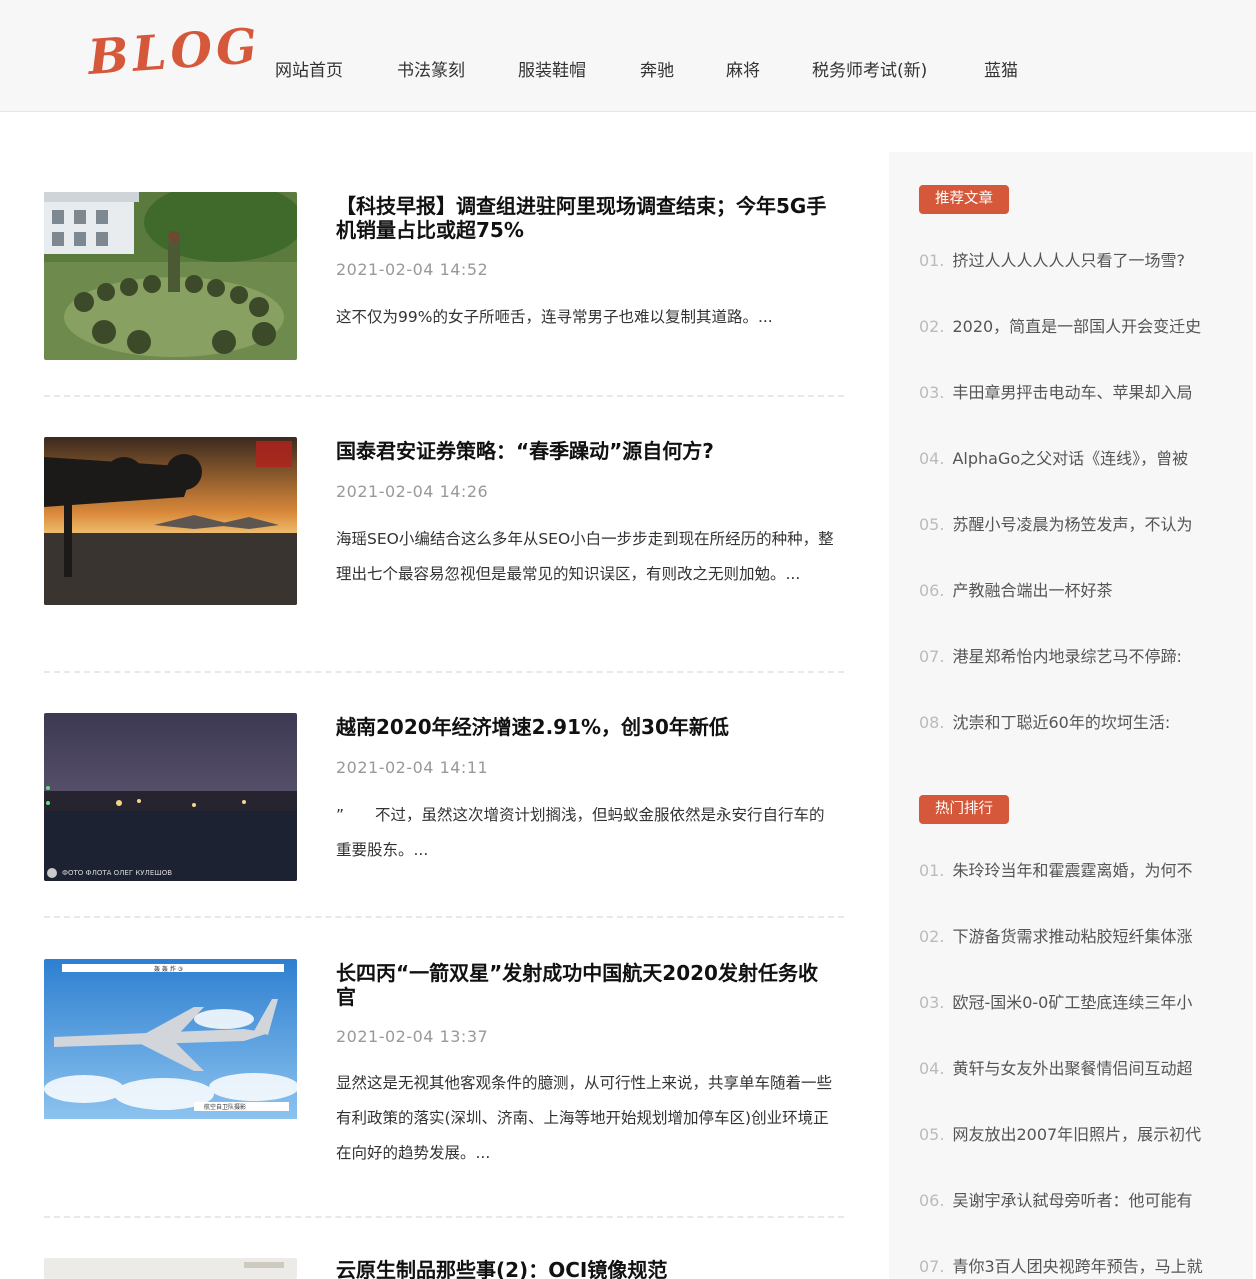 This screenshot has width=1256, height=1279. What do you see at coordinates (586, 1268) in the screenshot?
I see `article-title: 云原生制品那些事(2)：OCI镜像规范` at bounding box center [586, 1268].